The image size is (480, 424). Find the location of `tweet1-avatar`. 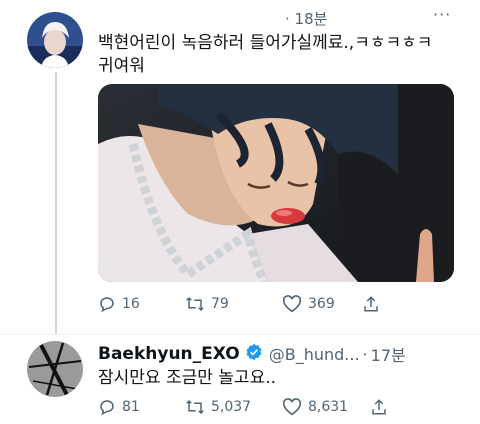

tweet1-avatar is located at coordinates (55, 40).